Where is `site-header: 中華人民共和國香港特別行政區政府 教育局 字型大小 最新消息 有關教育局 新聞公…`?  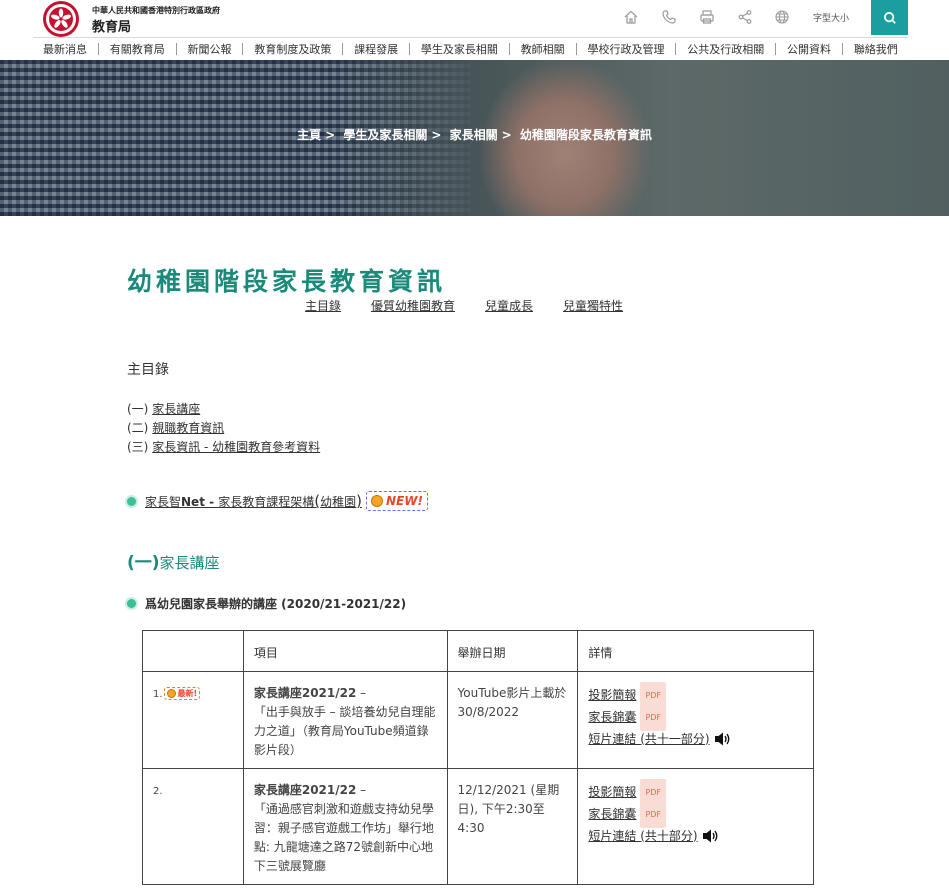
site-header: 中華人民共和國香港特別行政區政府 教育局 字型大小 最新消息 有關教育局 新聞公… is located at coordinates (474, 30).